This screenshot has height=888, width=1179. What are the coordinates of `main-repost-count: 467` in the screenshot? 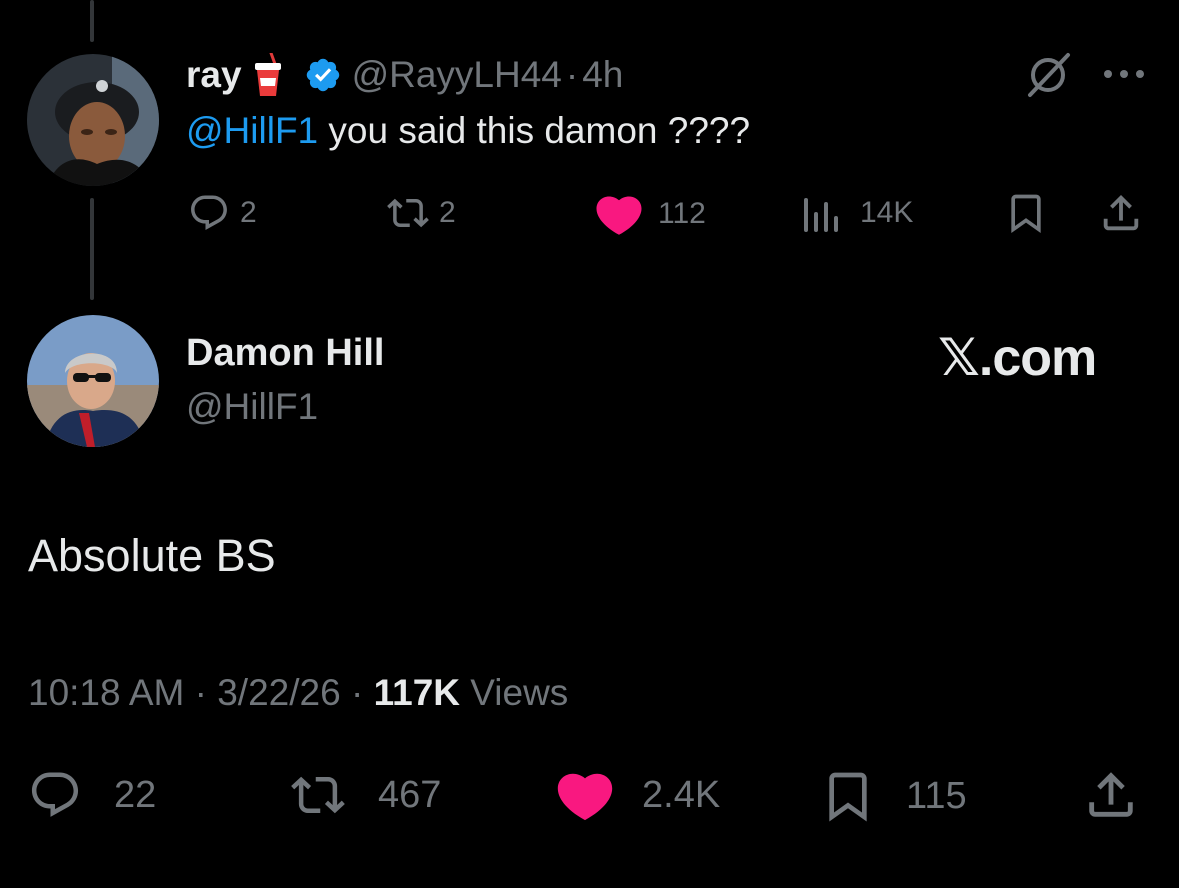 It's located at (410, 794).